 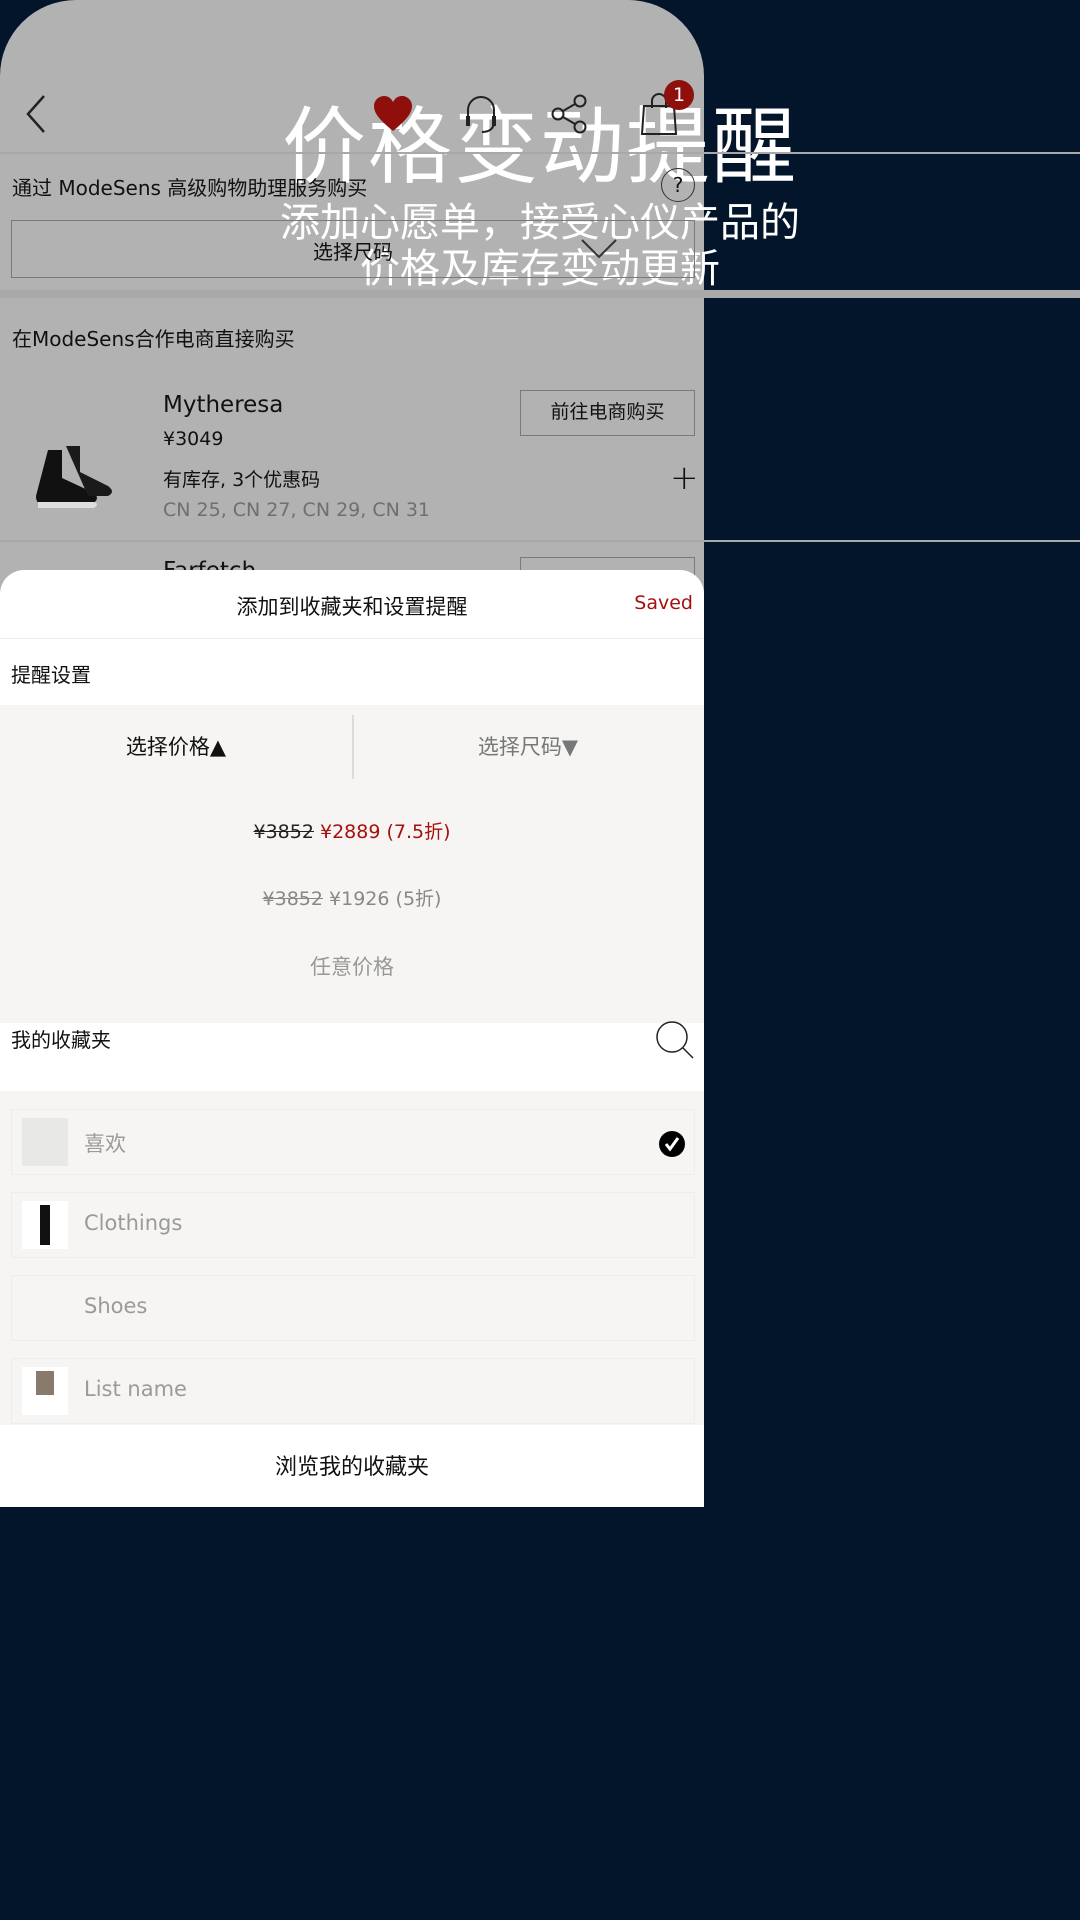 I want to click on price-option-2: ¥3852 ¥1926 (5折), so click(x=352, y=897).